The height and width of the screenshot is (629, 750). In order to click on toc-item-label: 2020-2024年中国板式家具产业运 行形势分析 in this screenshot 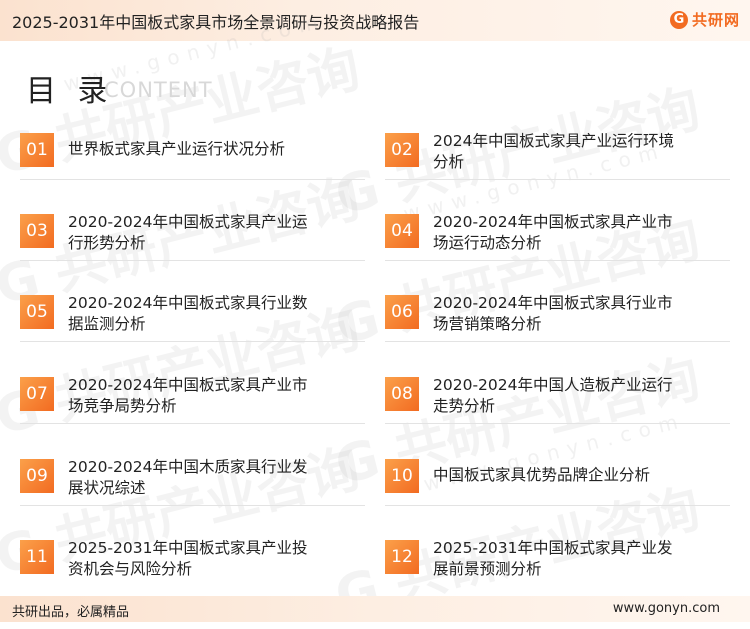, I will do `click(188, 232)`.